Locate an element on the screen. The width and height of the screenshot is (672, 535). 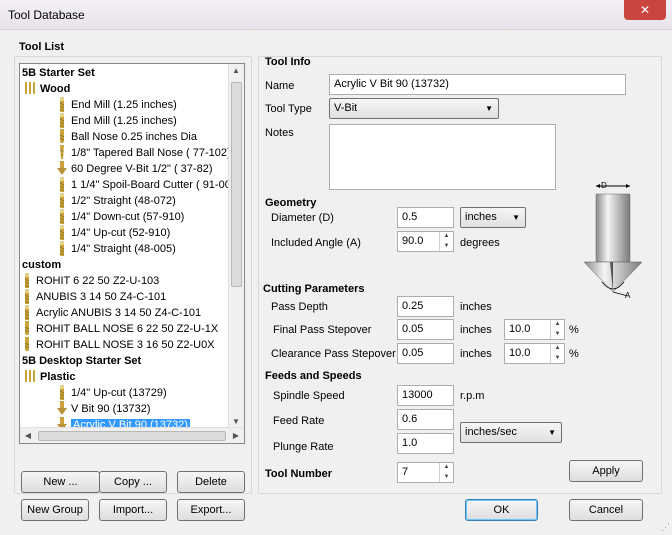
spindle-speed-unit: r.p.m is located at coordinates (472, 396).